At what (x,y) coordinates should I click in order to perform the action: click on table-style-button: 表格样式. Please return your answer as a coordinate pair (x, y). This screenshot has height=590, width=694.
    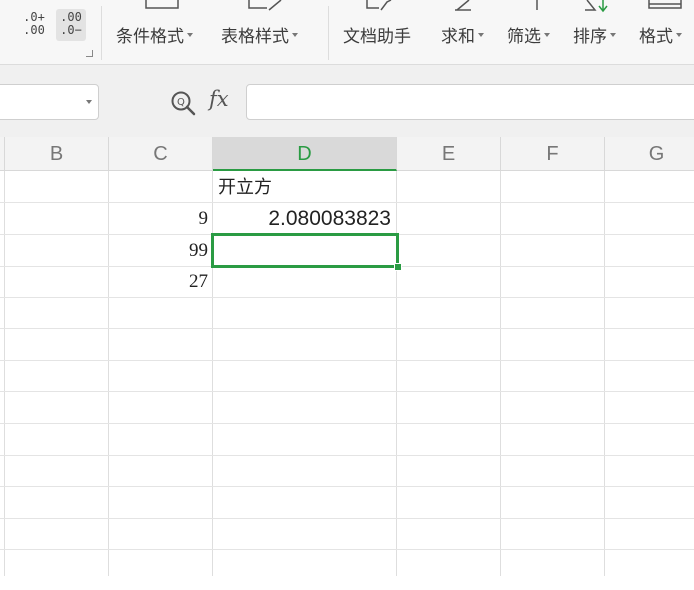
    Looking at the image, I should click on (271, 32).